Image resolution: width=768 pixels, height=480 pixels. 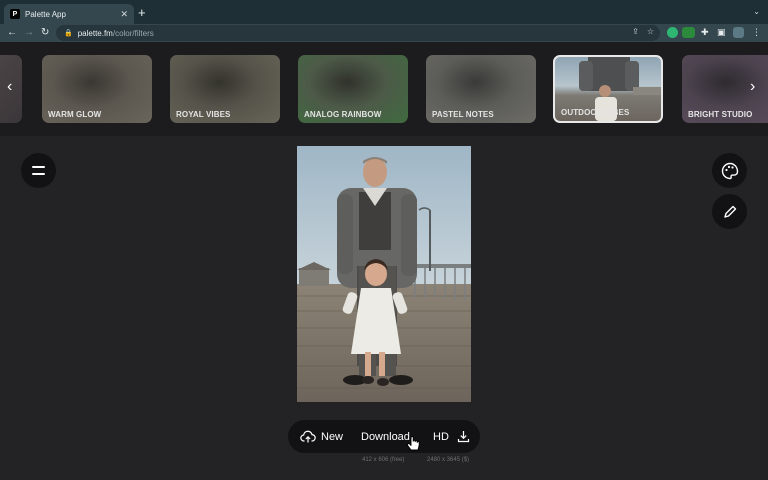 What do you see at coordinates (203, 114) in the screenshot?
I see `filter-label: ROYAL VIBES` at bounding box center [203, 114].